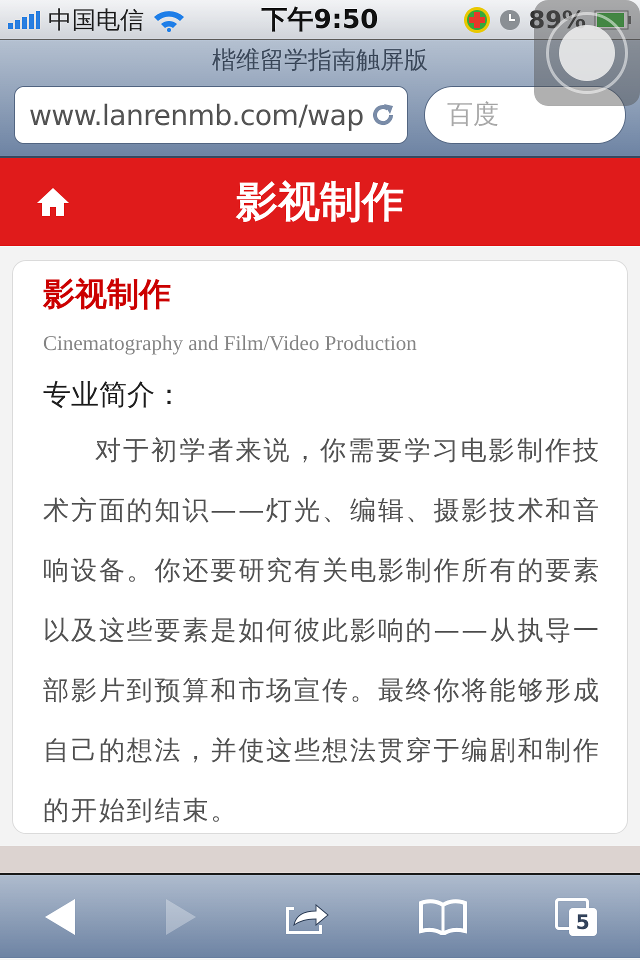 This screenshot has height=960, width=640. I want to click on carrier-name: 中国电信, so click(96, 20).